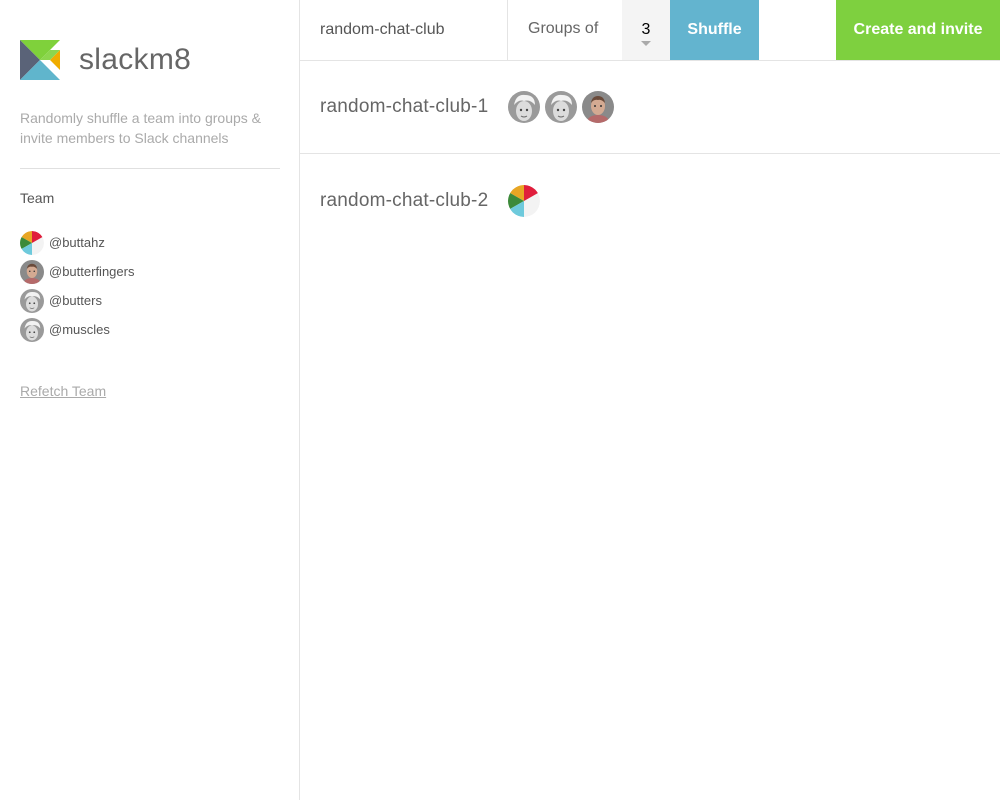 This screenshot has width=1000, height=800. I want to click on team-member-butterfingers: @butterfingers, so click(77, 271).